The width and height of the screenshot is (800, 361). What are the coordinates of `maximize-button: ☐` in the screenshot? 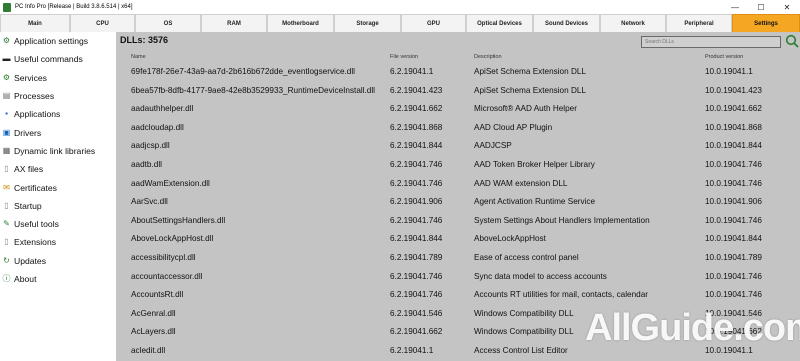 It's located at (761, 7).